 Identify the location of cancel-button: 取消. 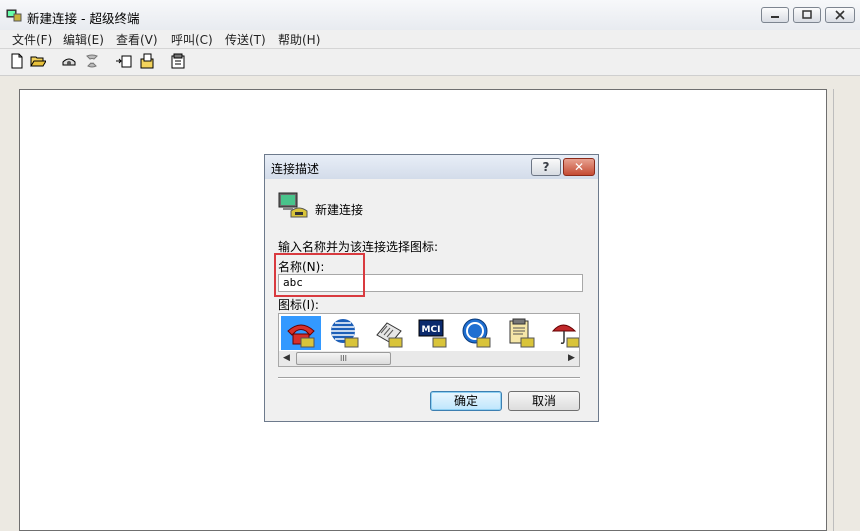
(544, 401).